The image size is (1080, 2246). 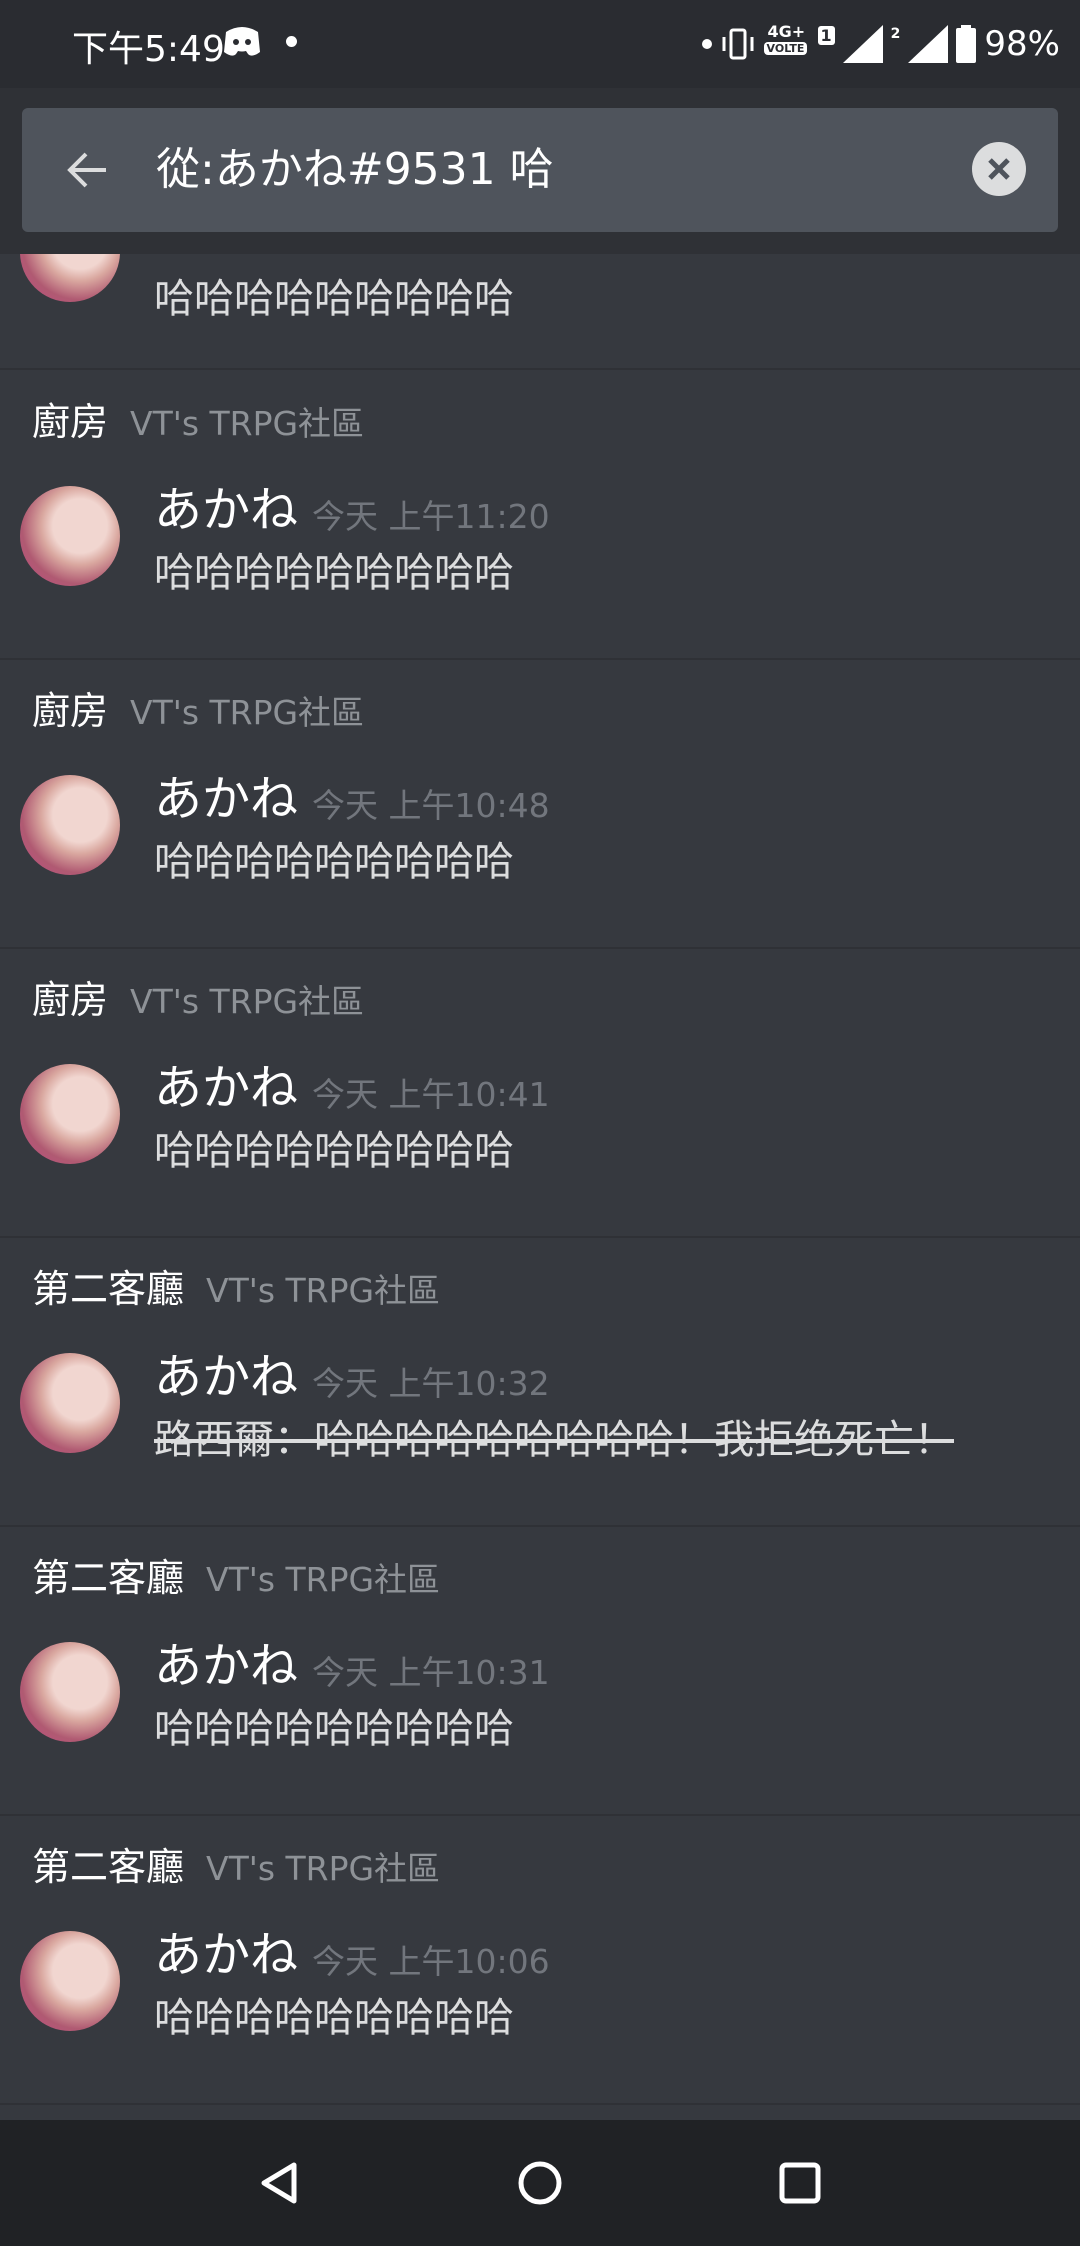 What do you see at coordinates (540, 44) in the screenshot?
I see `status-bar: 下午5:49 4G+ VOLTE 1 2 98%` at bounding box center [540, 44].